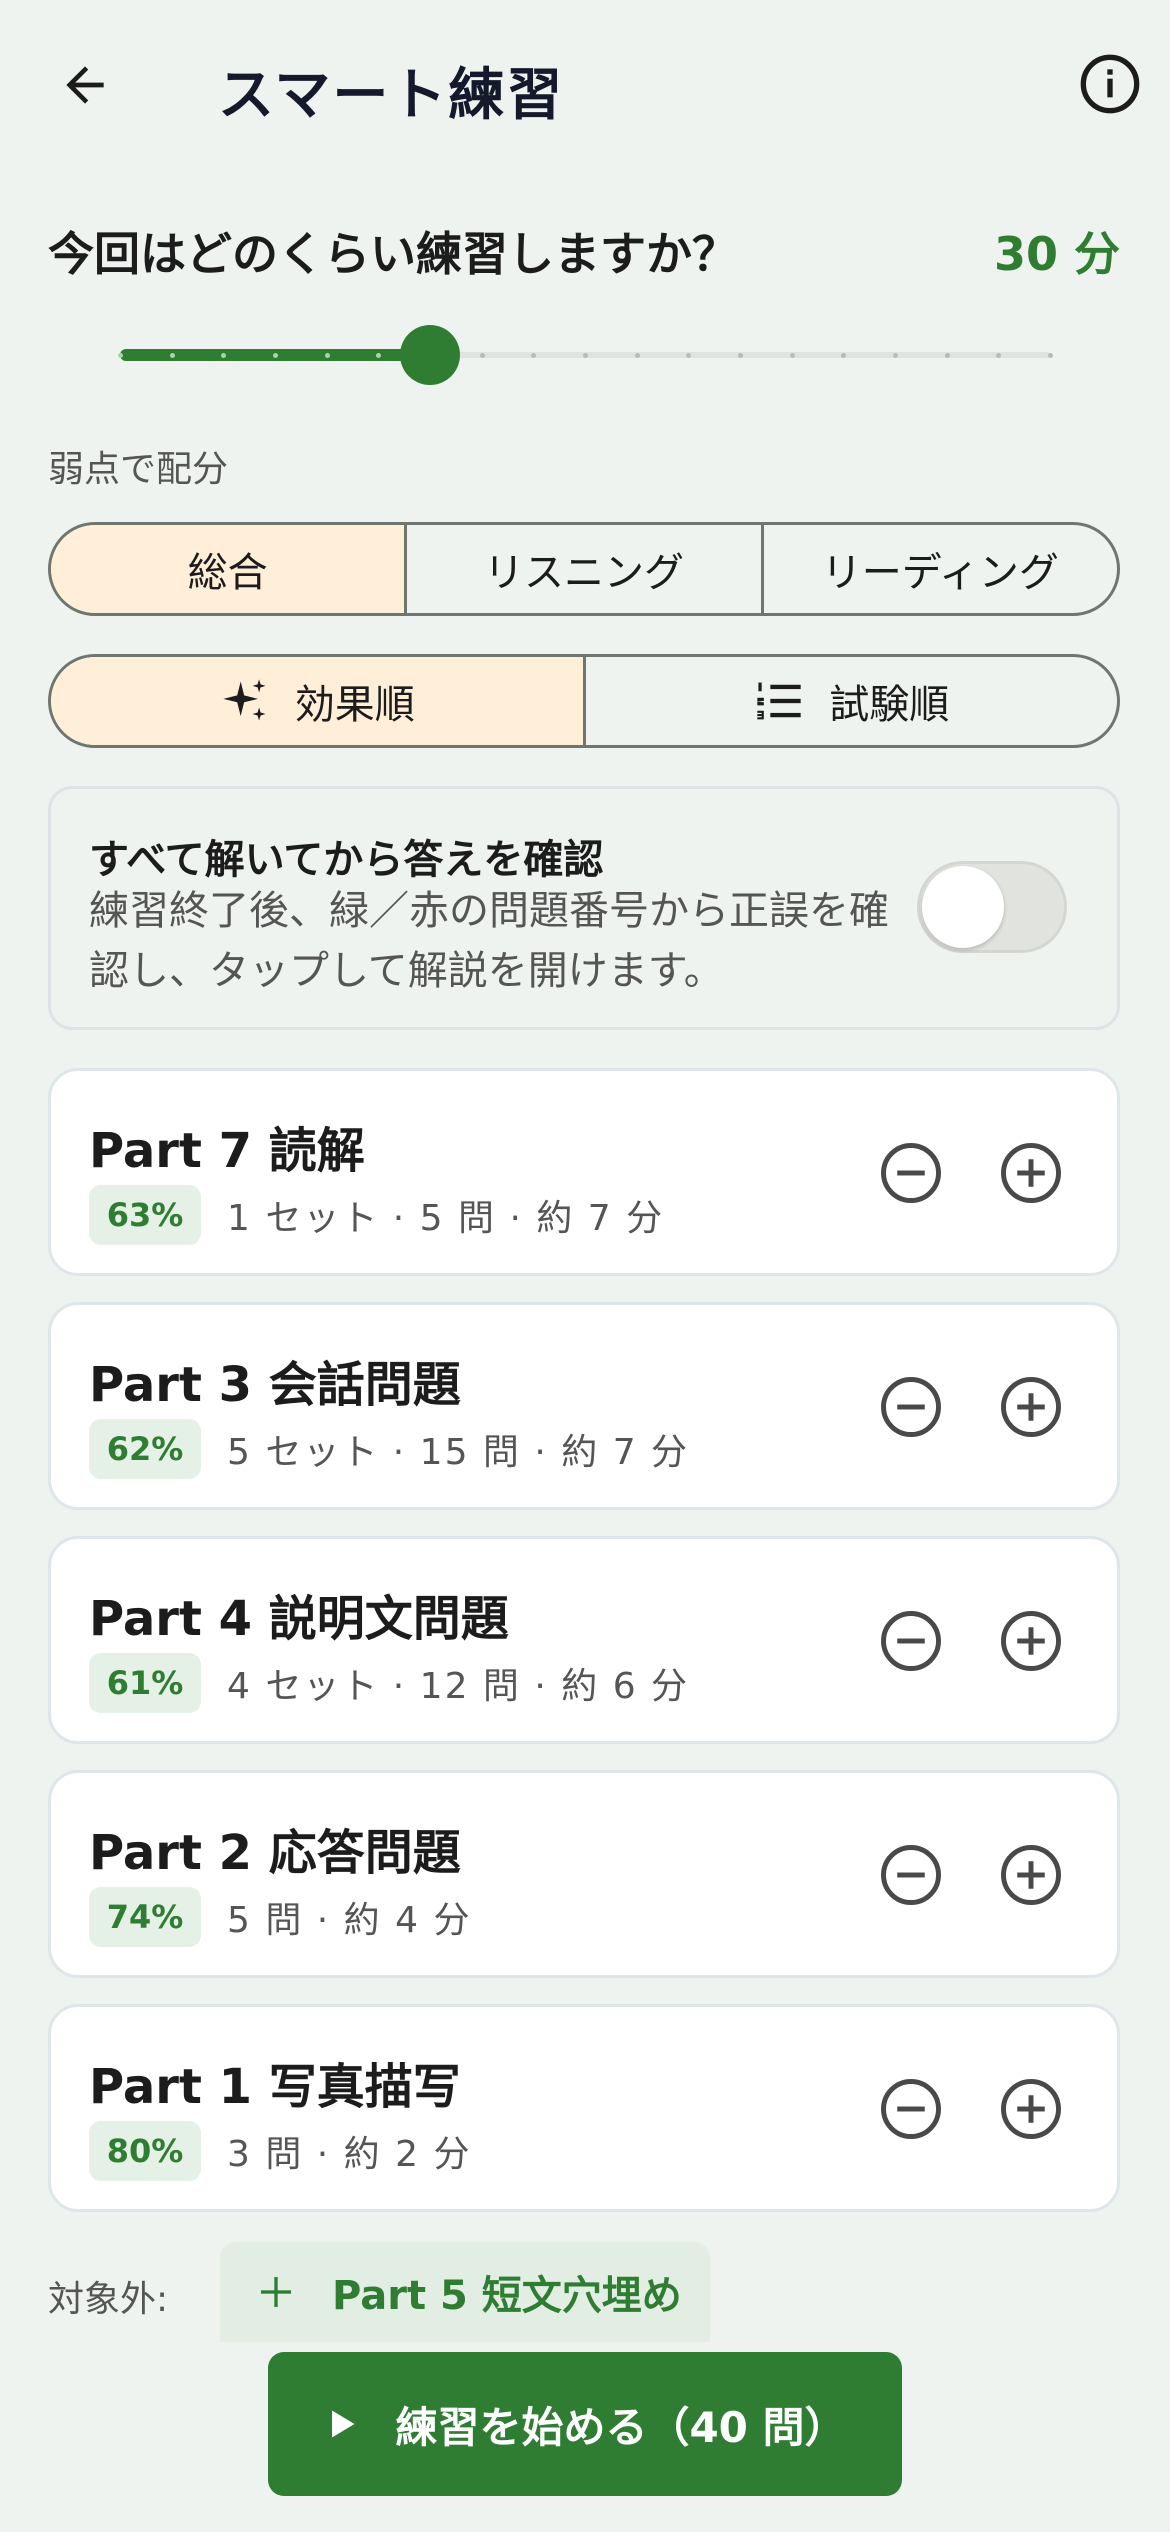 Image resolution: width=1170 pixels, height=2532 pixels. I want to click on accuracy-badge: 63%, so click(145, 1215).